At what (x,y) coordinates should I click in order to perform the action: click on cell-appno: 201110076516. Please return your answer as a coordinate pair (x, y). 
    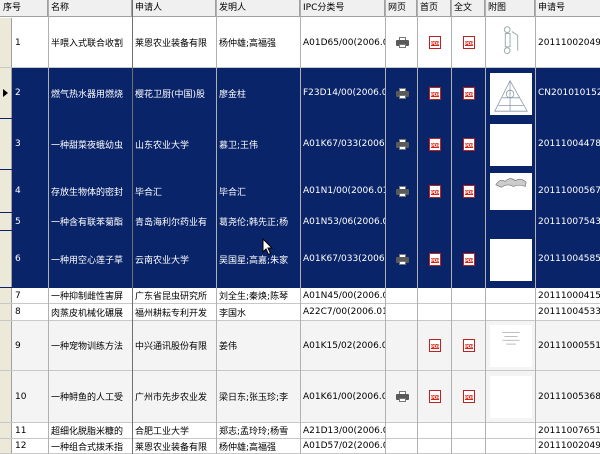
    Looking at the image, I should click on (567, 430).